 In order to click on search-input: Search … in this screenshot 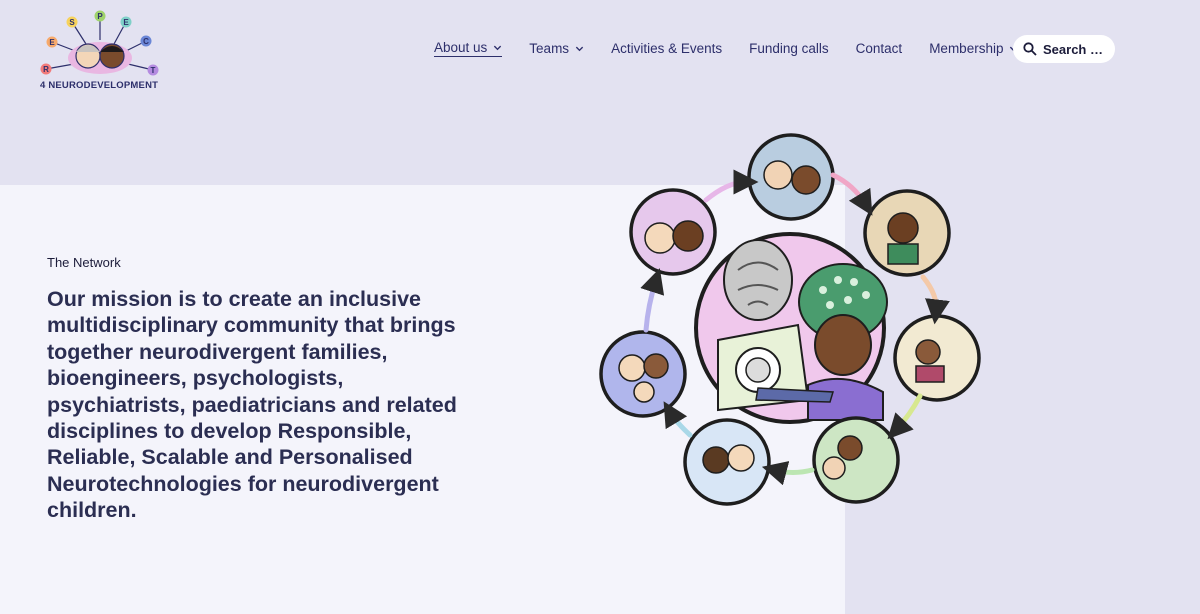, I will do `click(1064, 49)`.